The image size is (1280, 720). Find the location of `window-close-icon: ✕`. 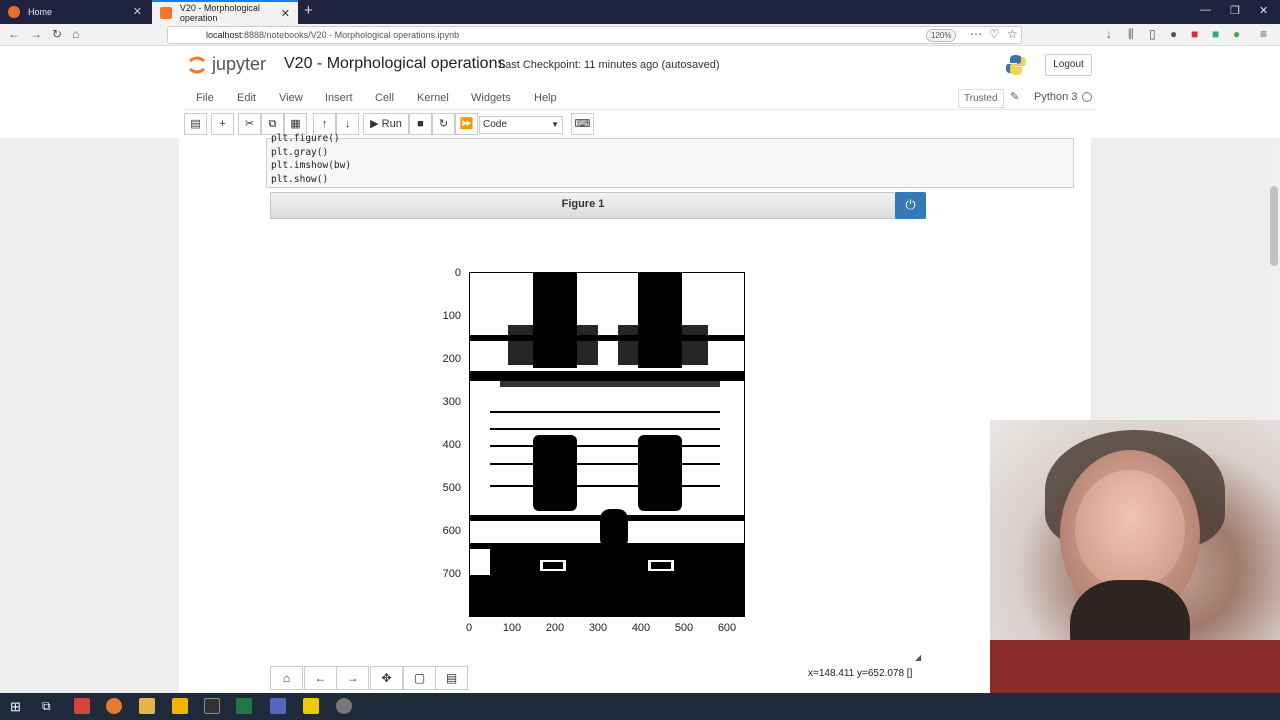

window-close-icon: ✕ is located at coordinates (1263, 10).